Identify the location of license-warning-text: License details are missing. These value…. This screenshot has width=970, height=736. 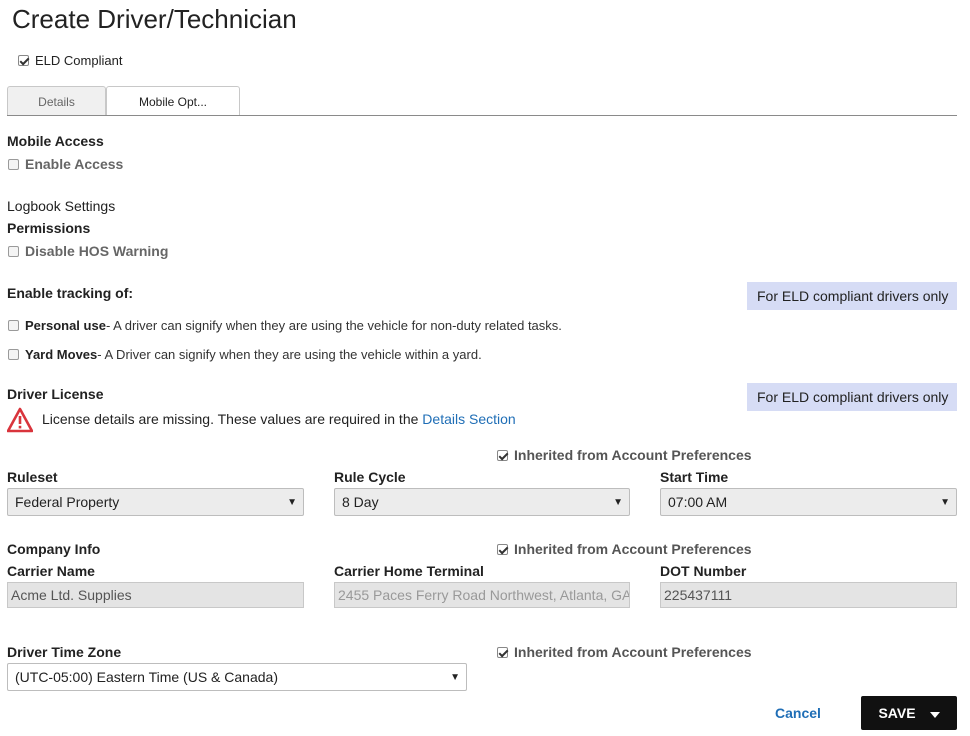
(279, 419).